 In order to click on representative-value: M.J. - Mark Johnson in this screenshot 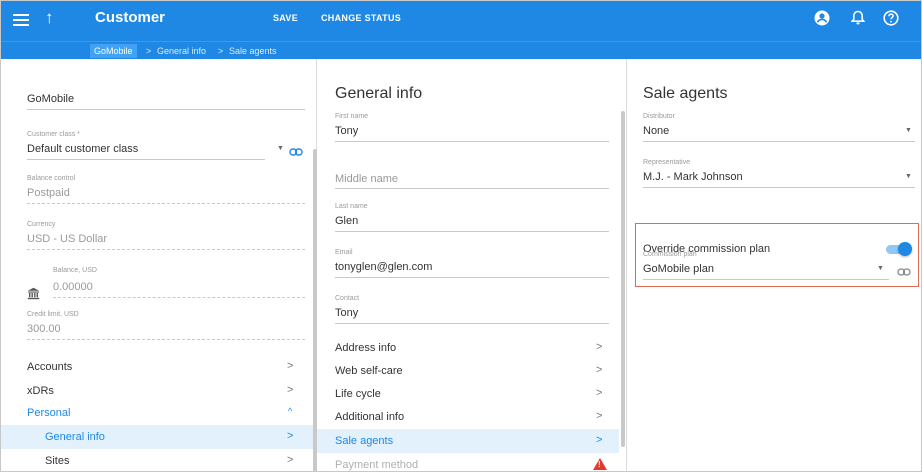, I will do `click(693, 177)`.